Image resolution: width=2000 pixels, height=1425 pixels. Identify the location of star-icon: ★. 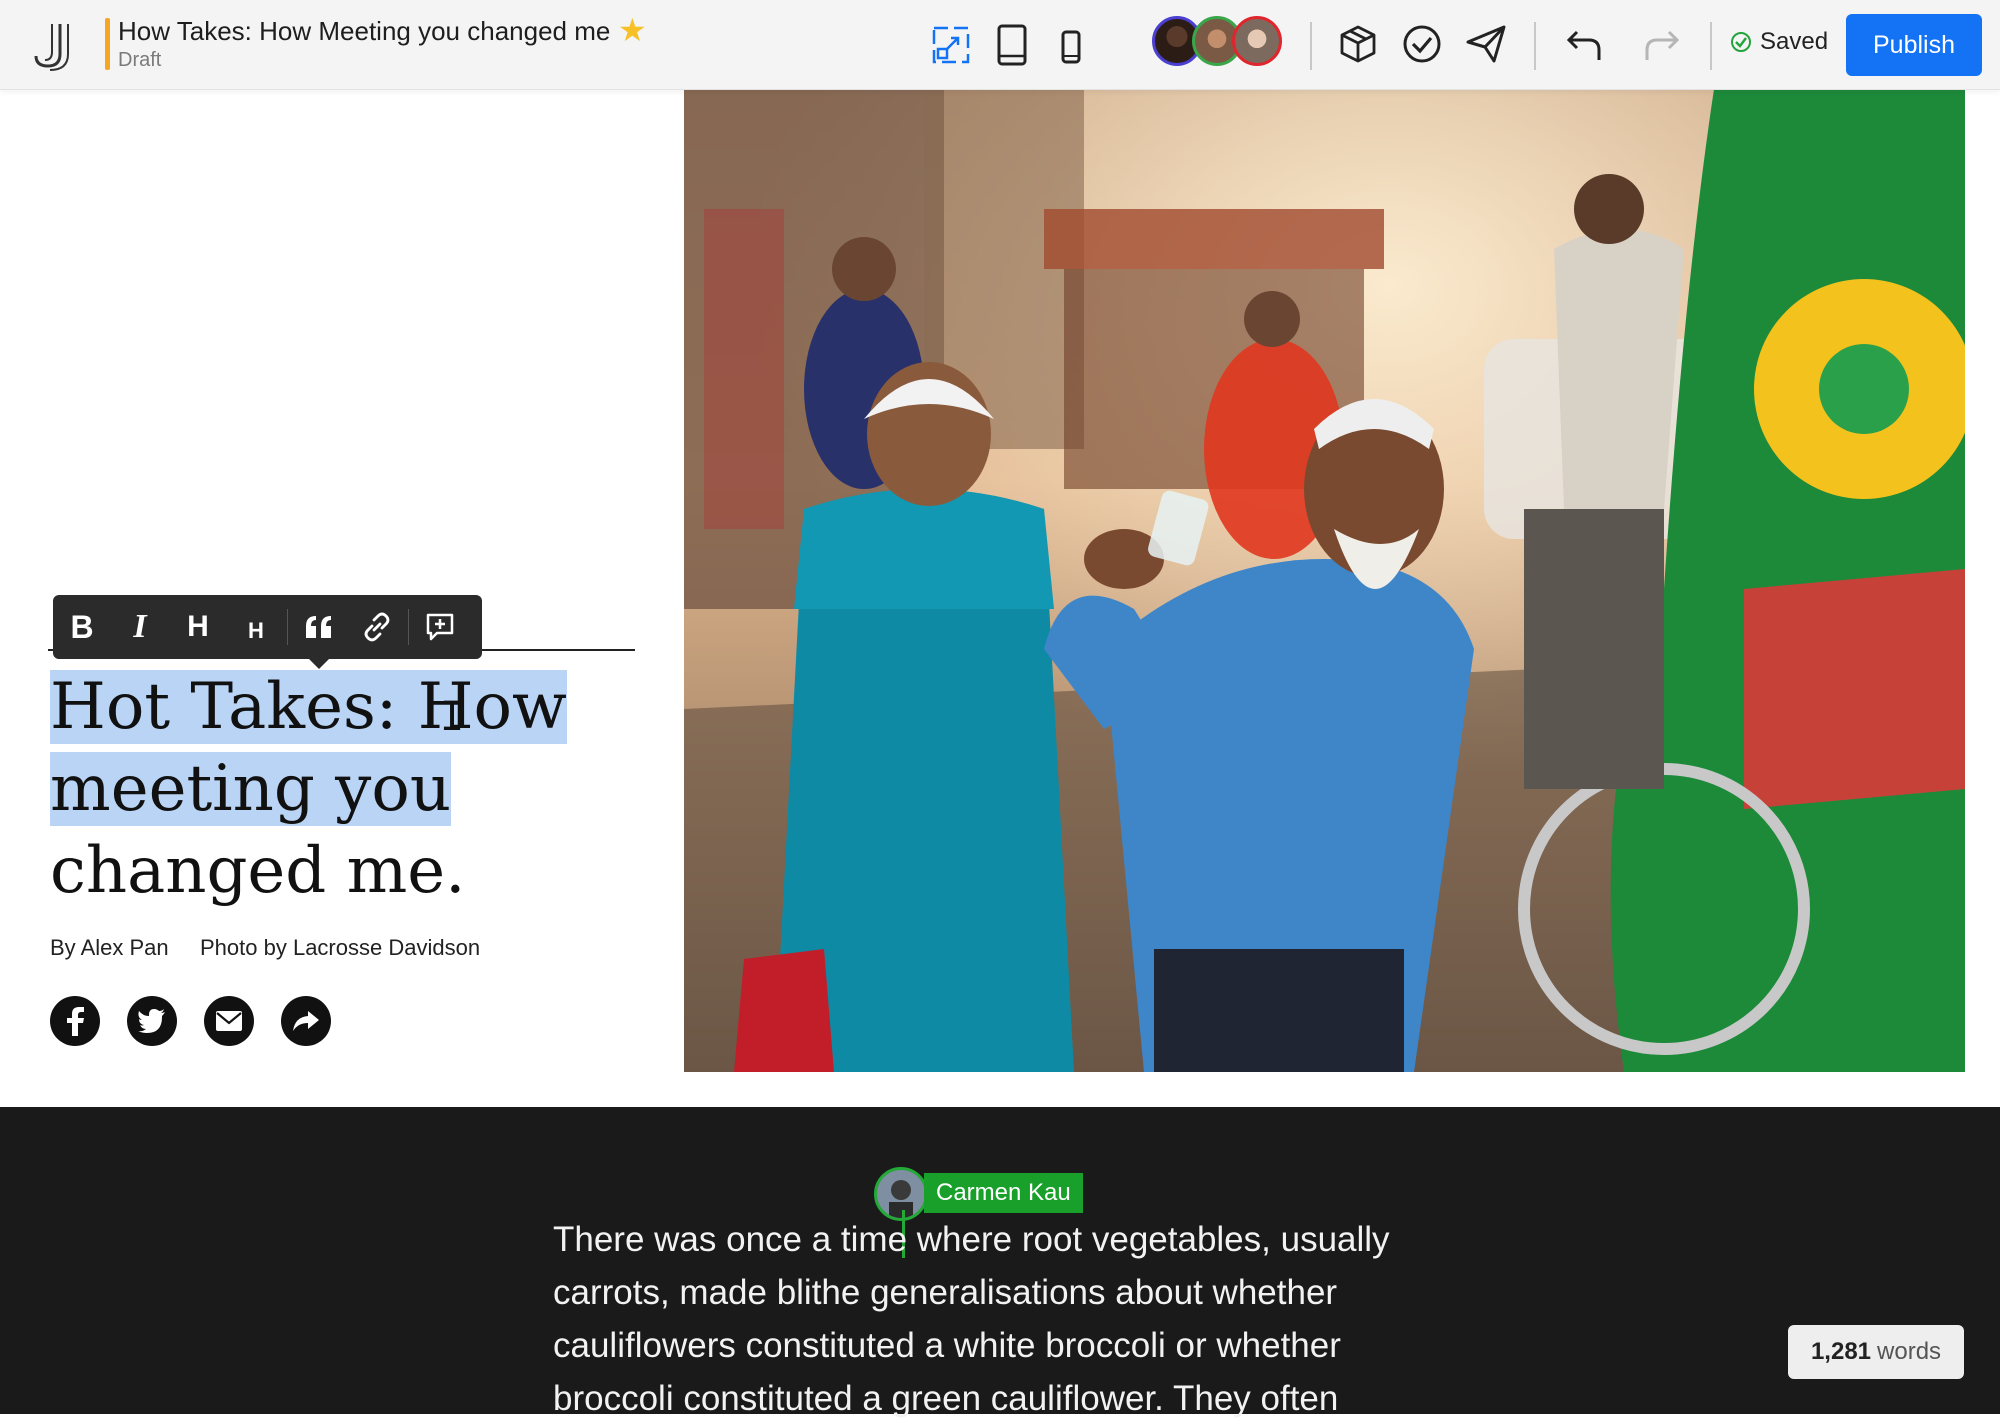
(632, 30).